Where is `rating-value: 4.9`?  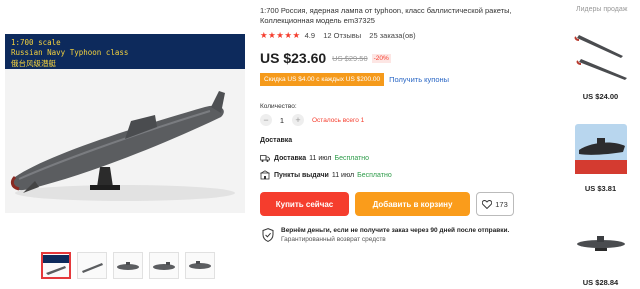
rating-value: 4.9 is located at coordinates (310, 35).